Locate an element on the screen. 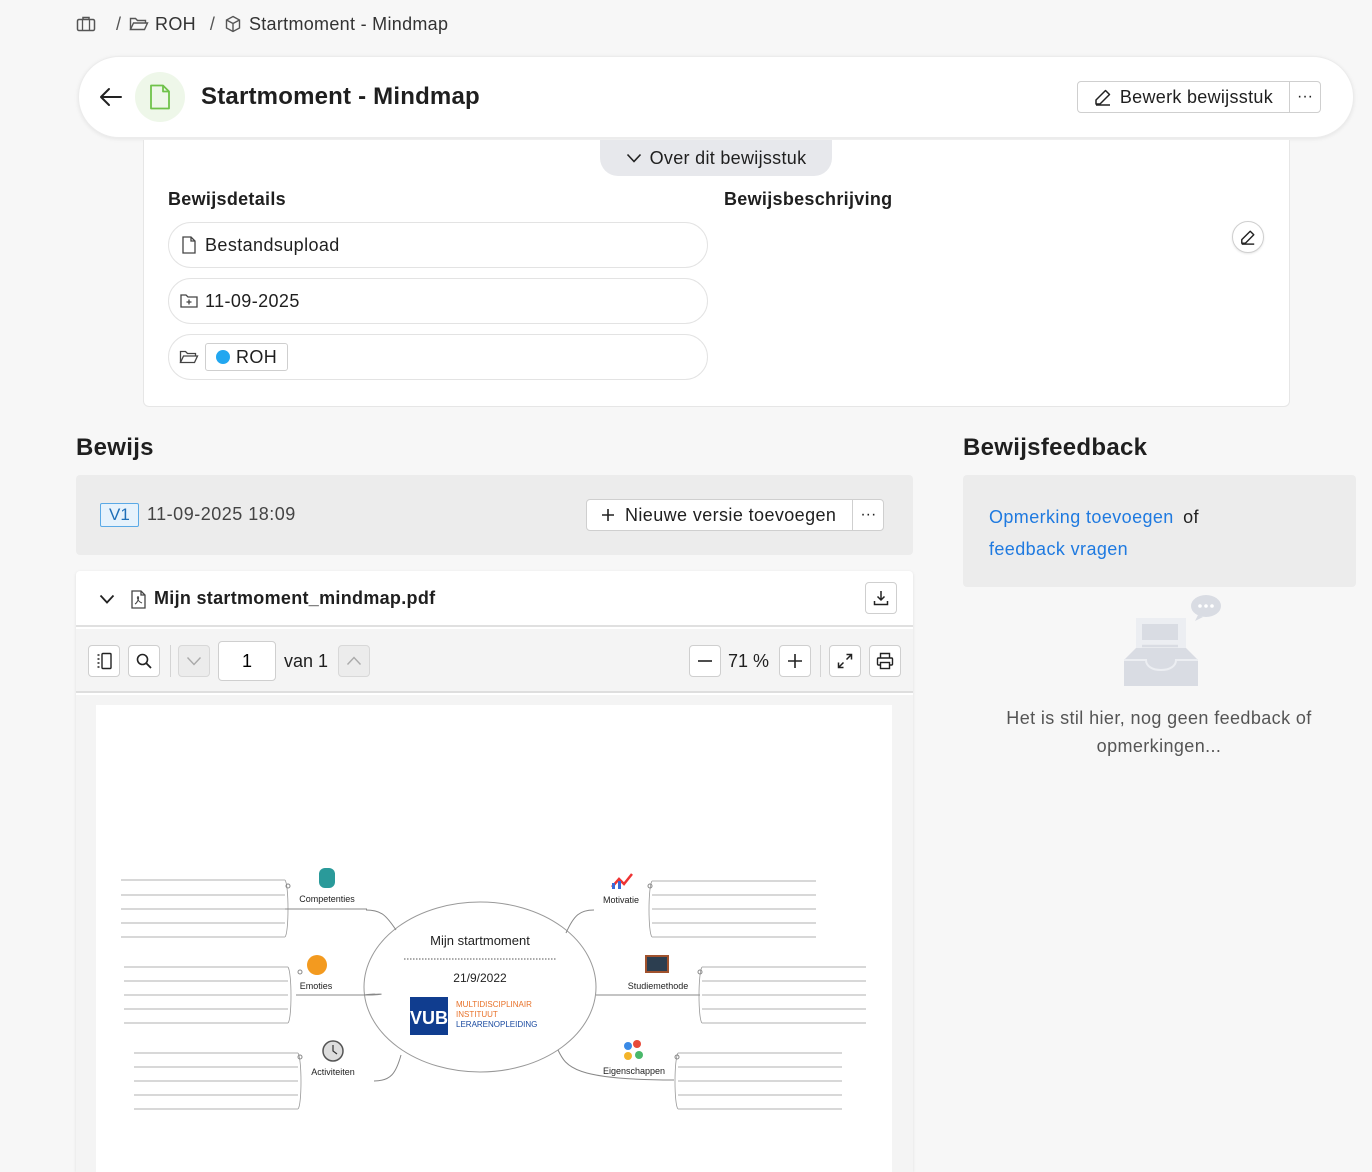  fullscreen-button is located at coordinates (845, 661).